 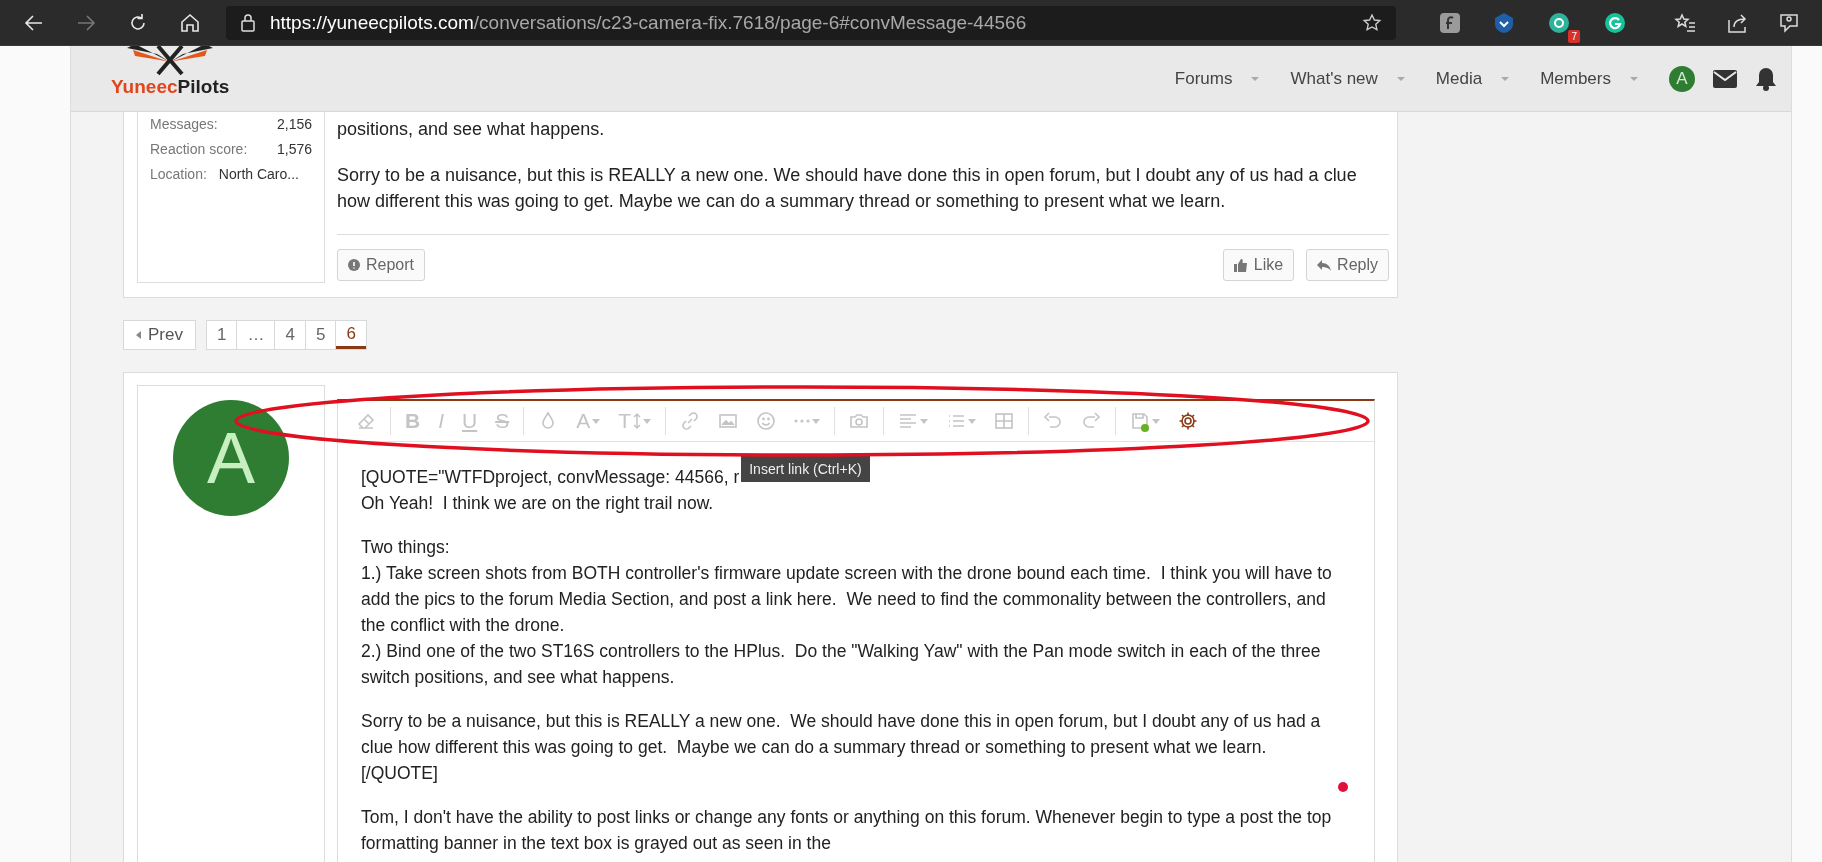 I want to click on logo-text: YuneecPilots, so click(x=170, y=87).